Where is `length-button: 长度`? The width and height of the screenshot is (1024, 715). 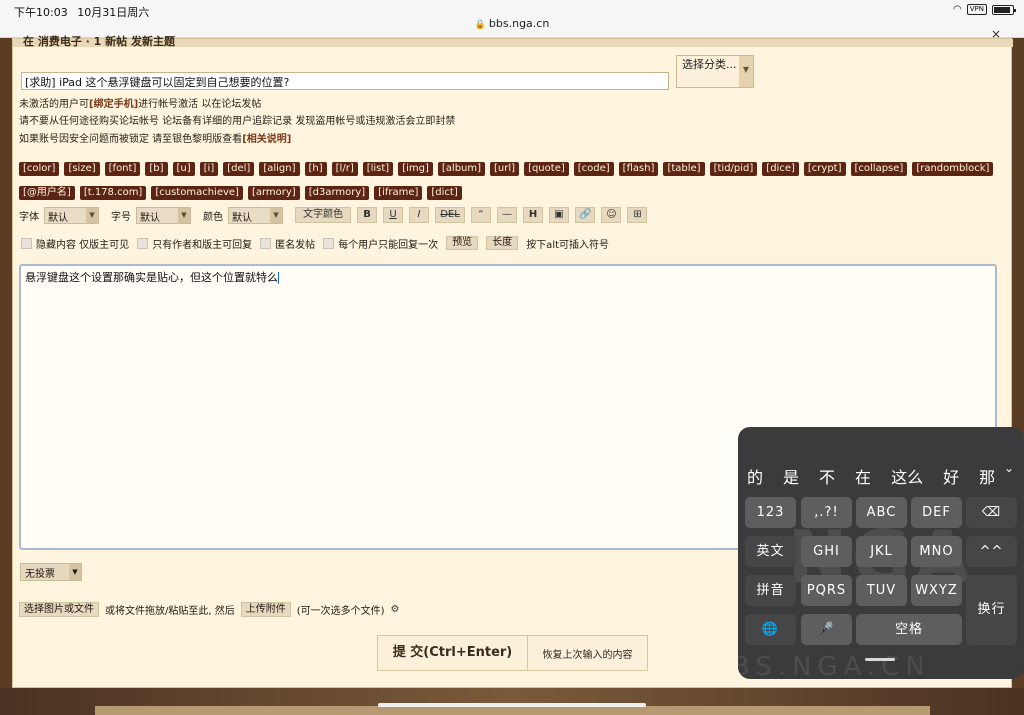 length-button: 长度 is located at coordinates (502, 243).